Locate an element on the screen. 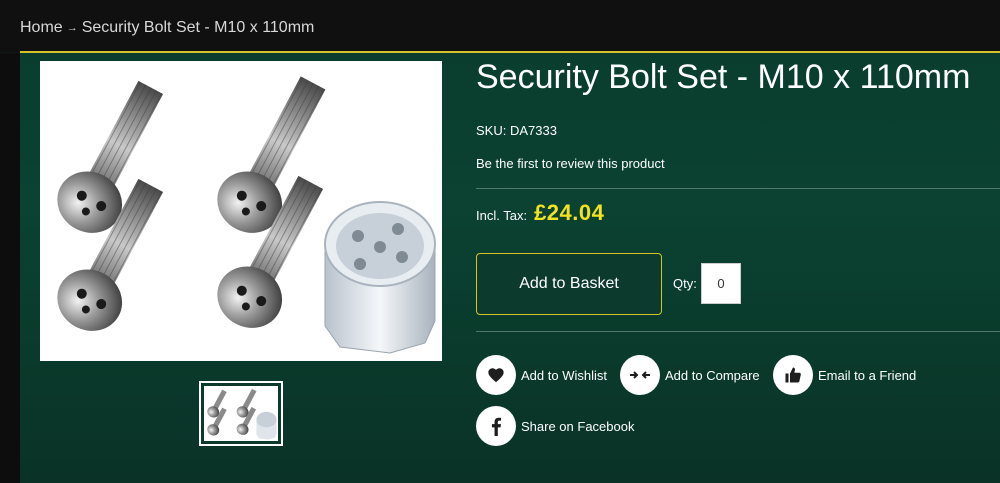  product-sku: SKU: DA7333 is located at coordinates (516, 130).